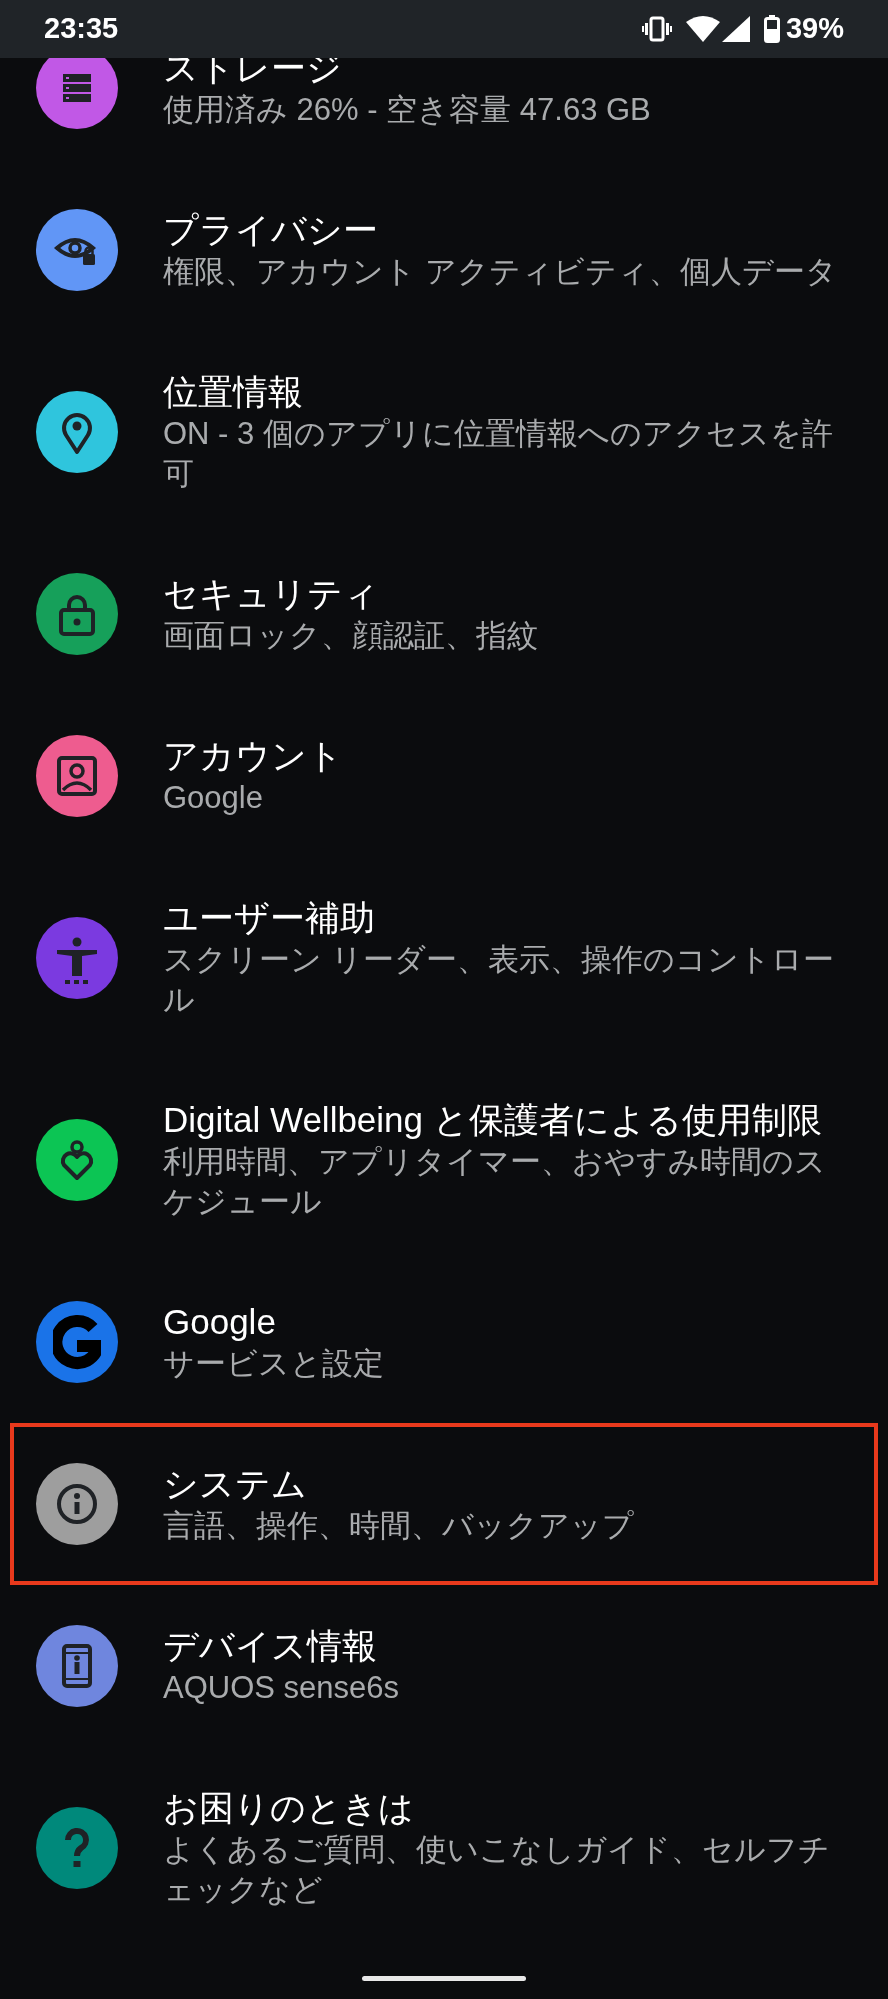 The image size is (888, 1999). Describe the element at coordinates (814, 29) in the screenshot. I see `battery-percent: 39%` at that location.